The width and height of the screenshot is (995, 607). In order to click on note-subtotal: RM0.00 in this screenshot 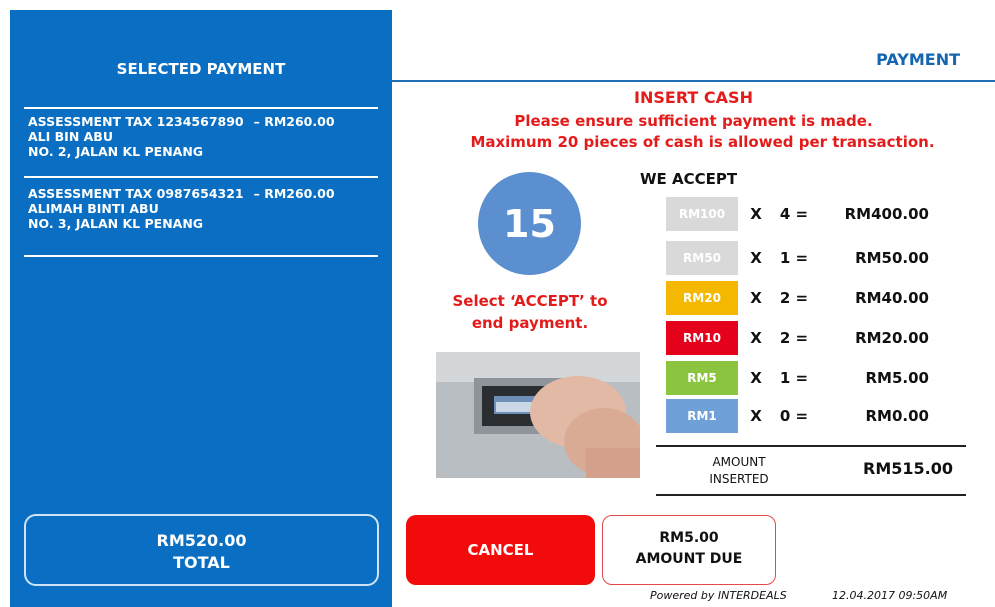, I will do `click(897, 416)`.